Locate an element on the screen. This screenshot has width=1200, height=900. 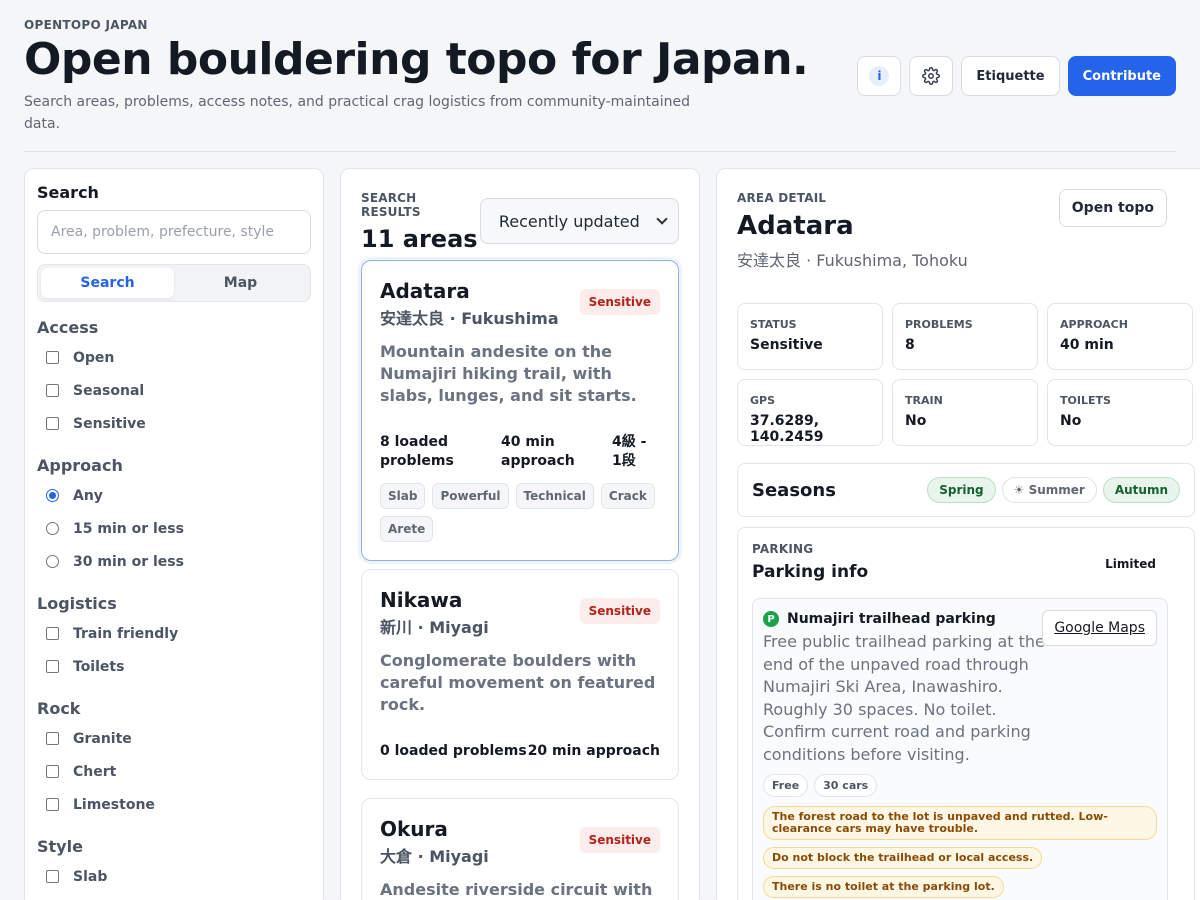
filter-option-seasonal: Seasonal is located at coordinates (174, 390).